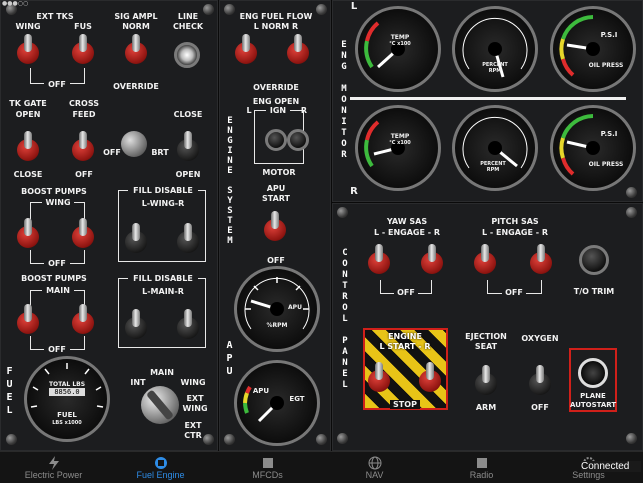 The image size is (643, 483). Describe the element at coordinates (540, 380) in the screenshot. I see `oxygen-switch` at that location.